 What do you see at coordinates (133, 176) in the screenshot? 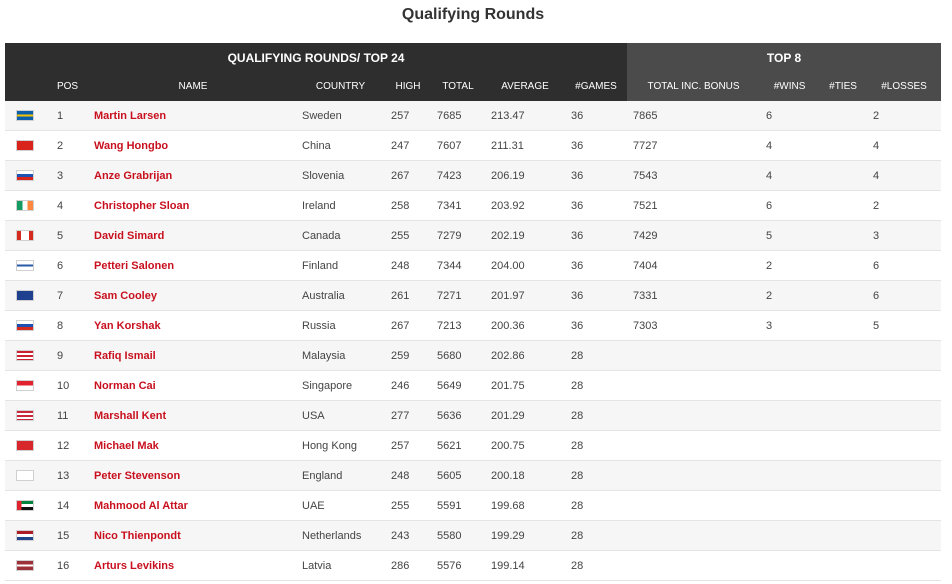
I see `player-name-link: Anze Grabrijan` at bounding box center [133, 176].